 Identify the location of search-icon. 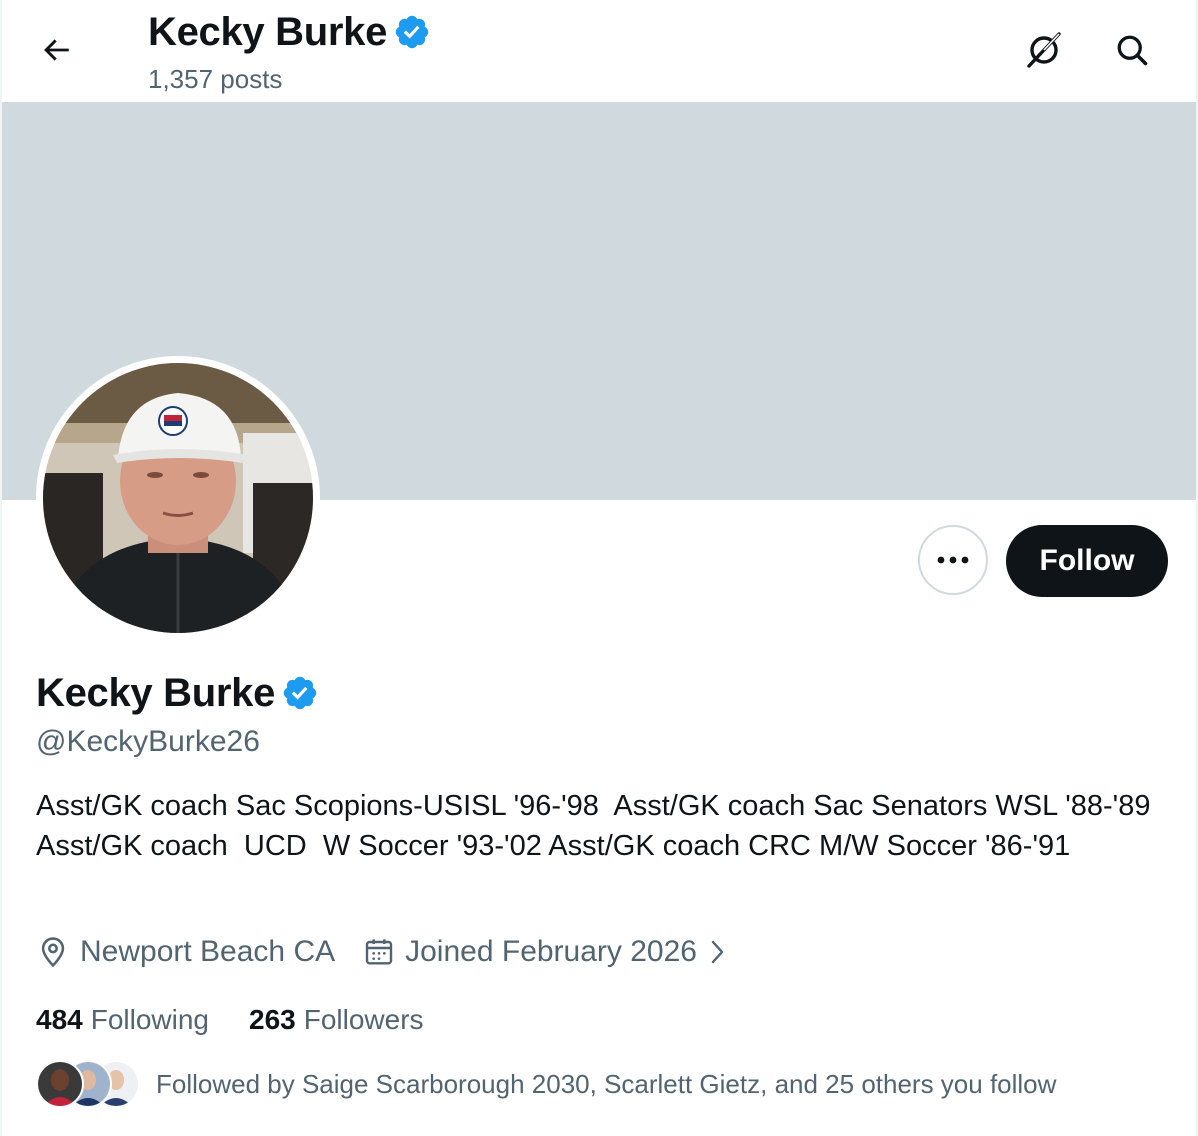
(1132, 50).